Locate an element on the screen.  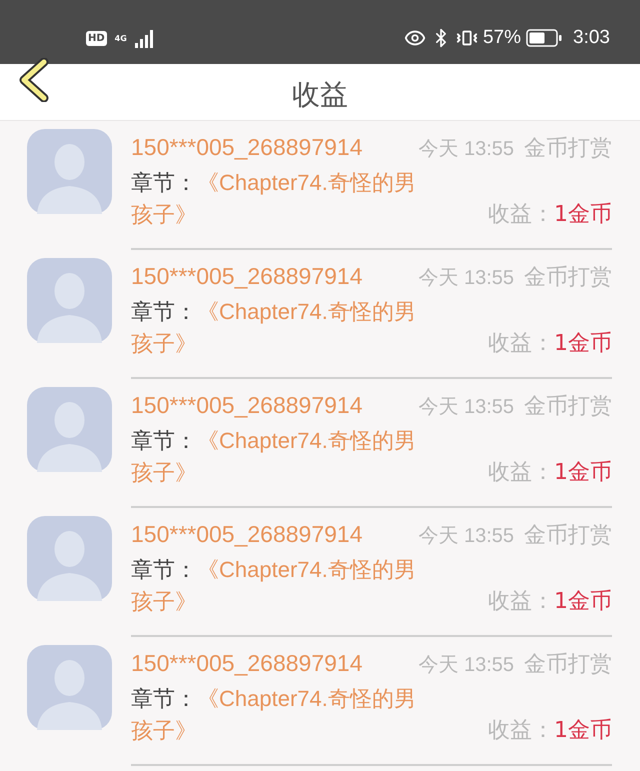
battery-percent: 57% is located at coordinates (502, 38).